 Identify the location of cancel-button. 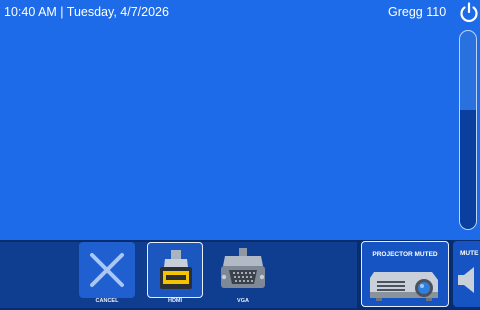
(107, 270).